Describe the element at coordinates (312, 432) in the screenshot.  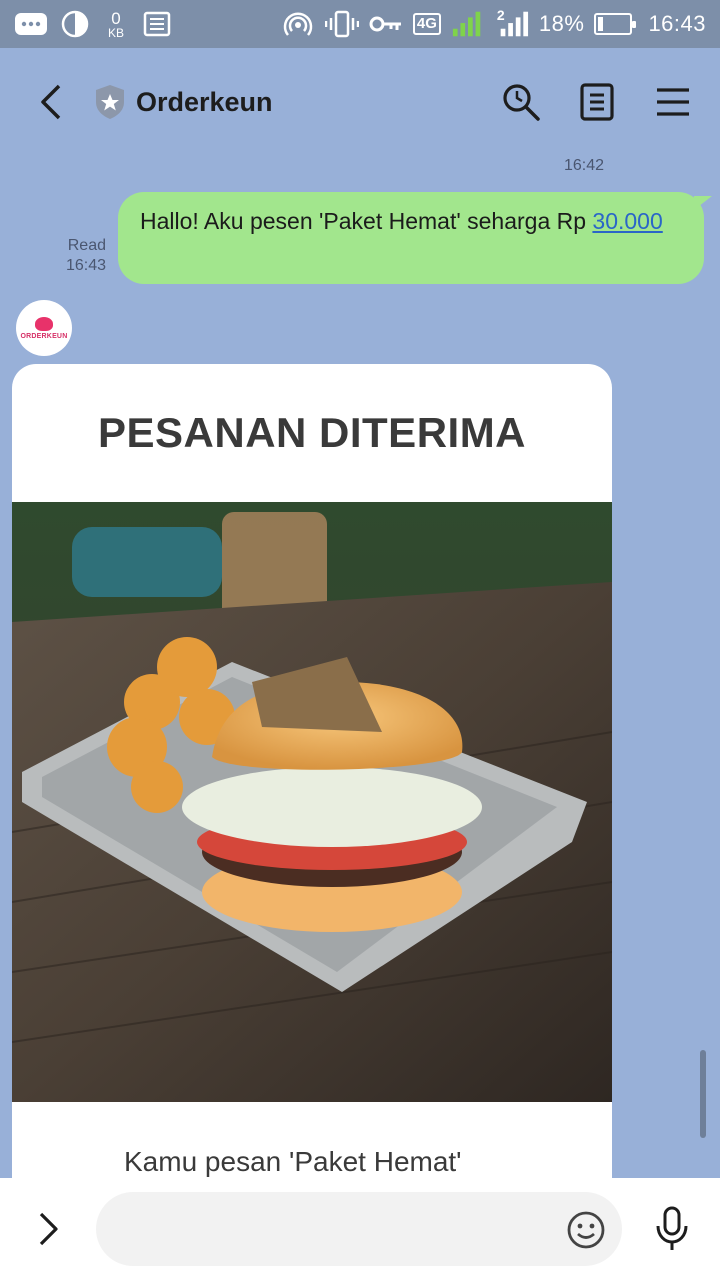
I see `card-title: PESANAN DITERIMA` at that location.